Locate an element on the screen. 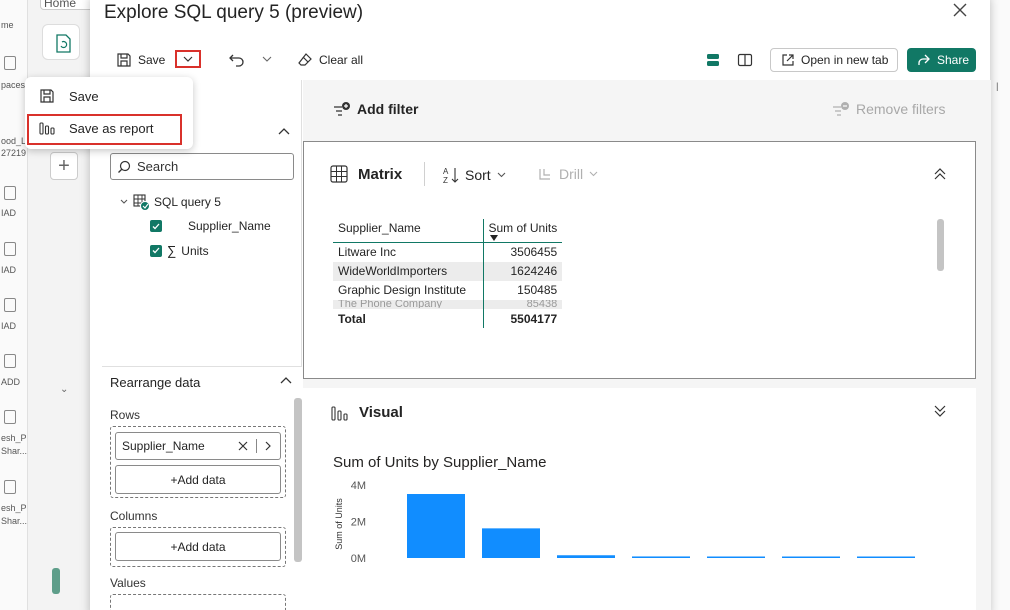  y-tick-label: 0M is located at coordinates (358, 559).